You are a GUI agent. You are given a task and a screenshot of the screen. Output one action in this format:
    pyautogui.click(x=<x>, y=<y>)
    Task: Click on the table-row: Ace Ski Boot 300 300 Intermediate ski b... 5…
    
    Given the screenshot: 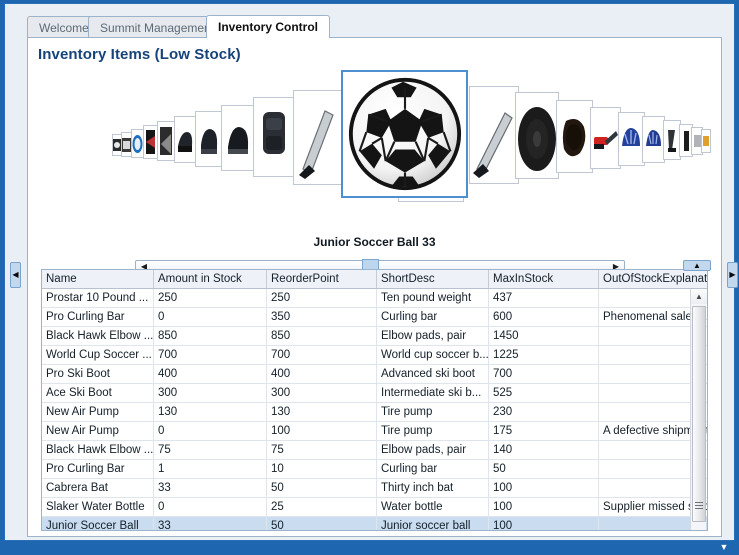 What is the action you would take?
    pyautogui.click(x=374, y=393)
    